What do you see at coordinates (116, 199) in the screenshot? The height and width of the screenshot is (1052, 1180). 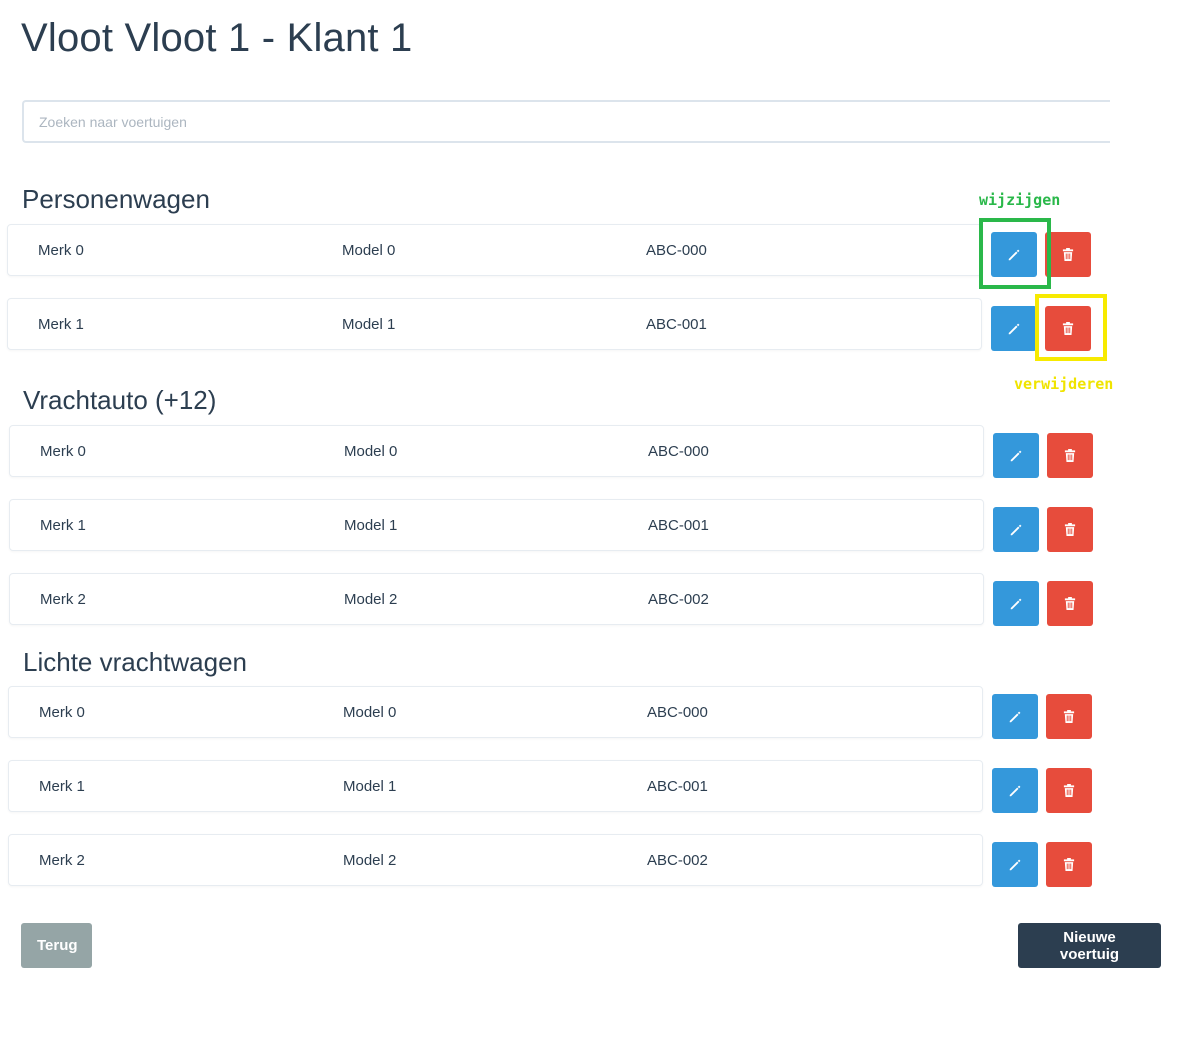 I see `section-title: Personenwagen` at bounding box center [116, 199].